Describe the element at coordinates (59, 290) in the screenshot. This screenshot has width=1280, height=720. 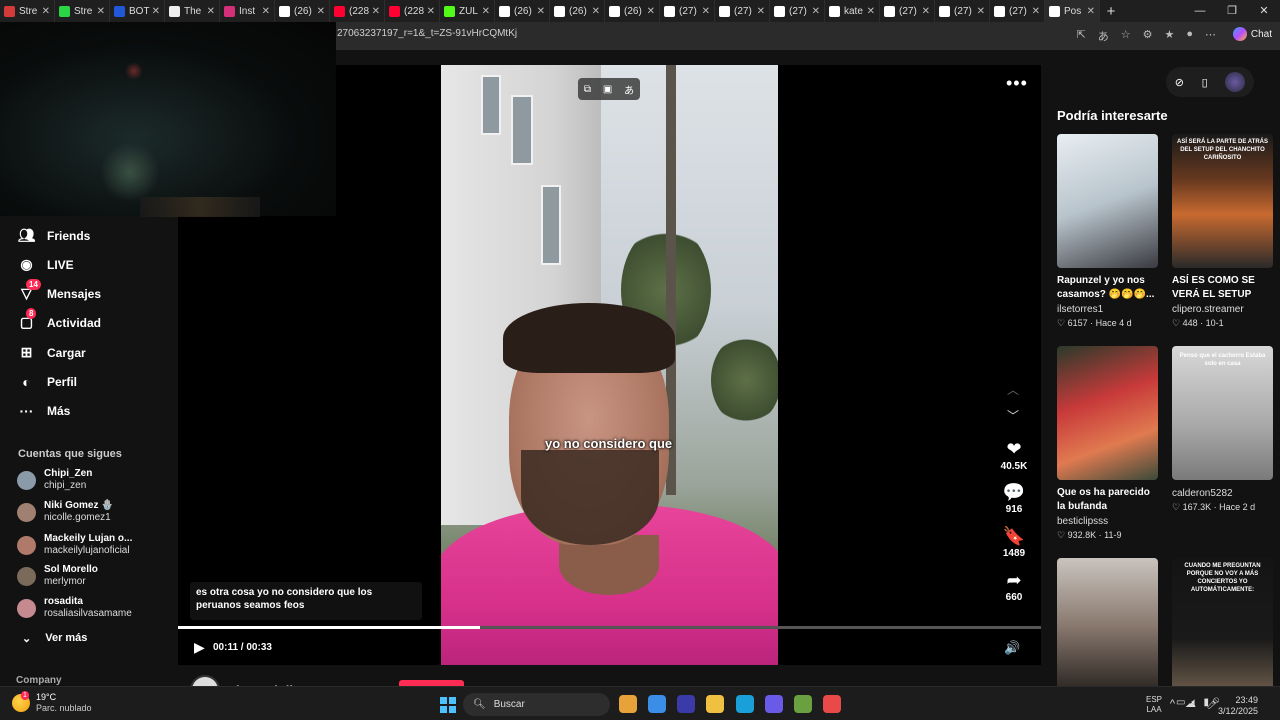
I see `sidebar-item-mensajes: ▽ 14 Mensajes` at that location.